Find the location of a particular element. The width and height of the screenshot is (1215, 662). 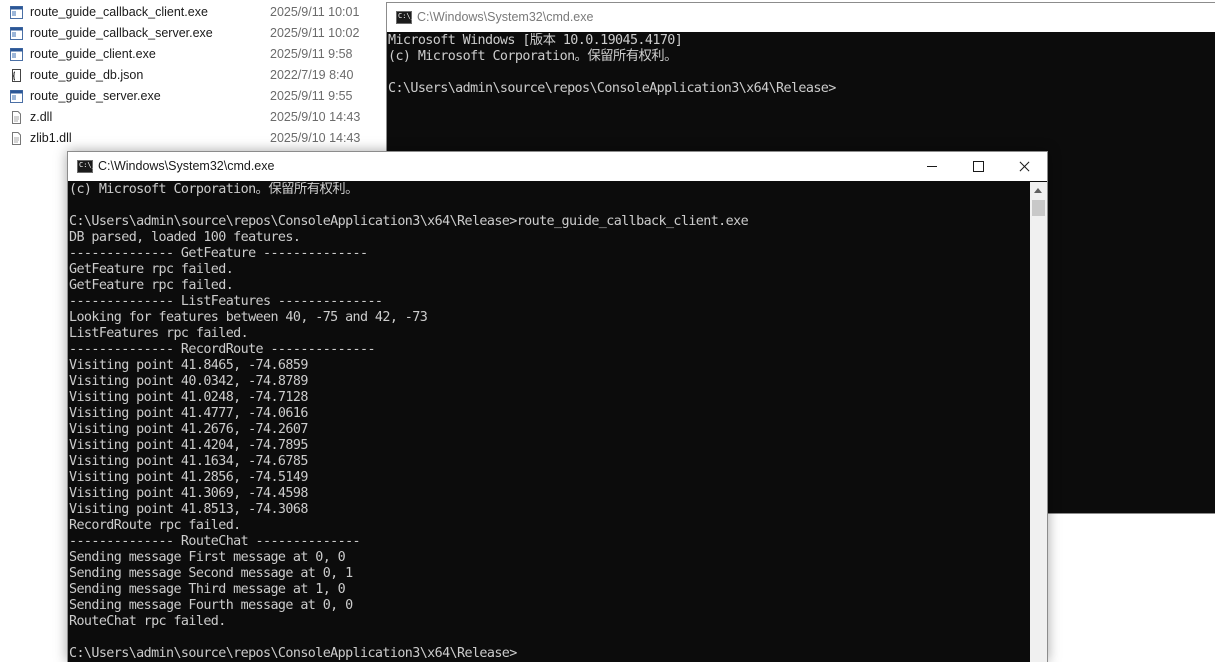

file-name: route_guide_db.json is located at coordinates (87, 75).